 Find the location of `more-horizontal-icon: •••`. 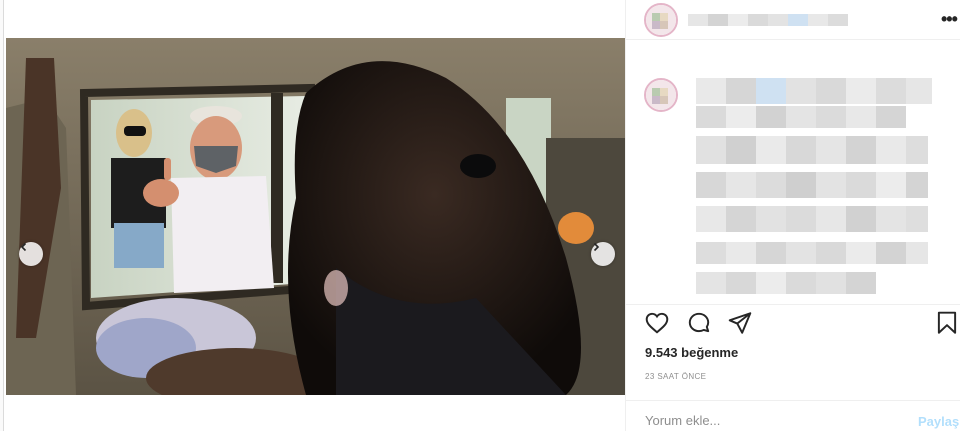

more-horizontal-icon: ••• is located at coordinates (949, 19).